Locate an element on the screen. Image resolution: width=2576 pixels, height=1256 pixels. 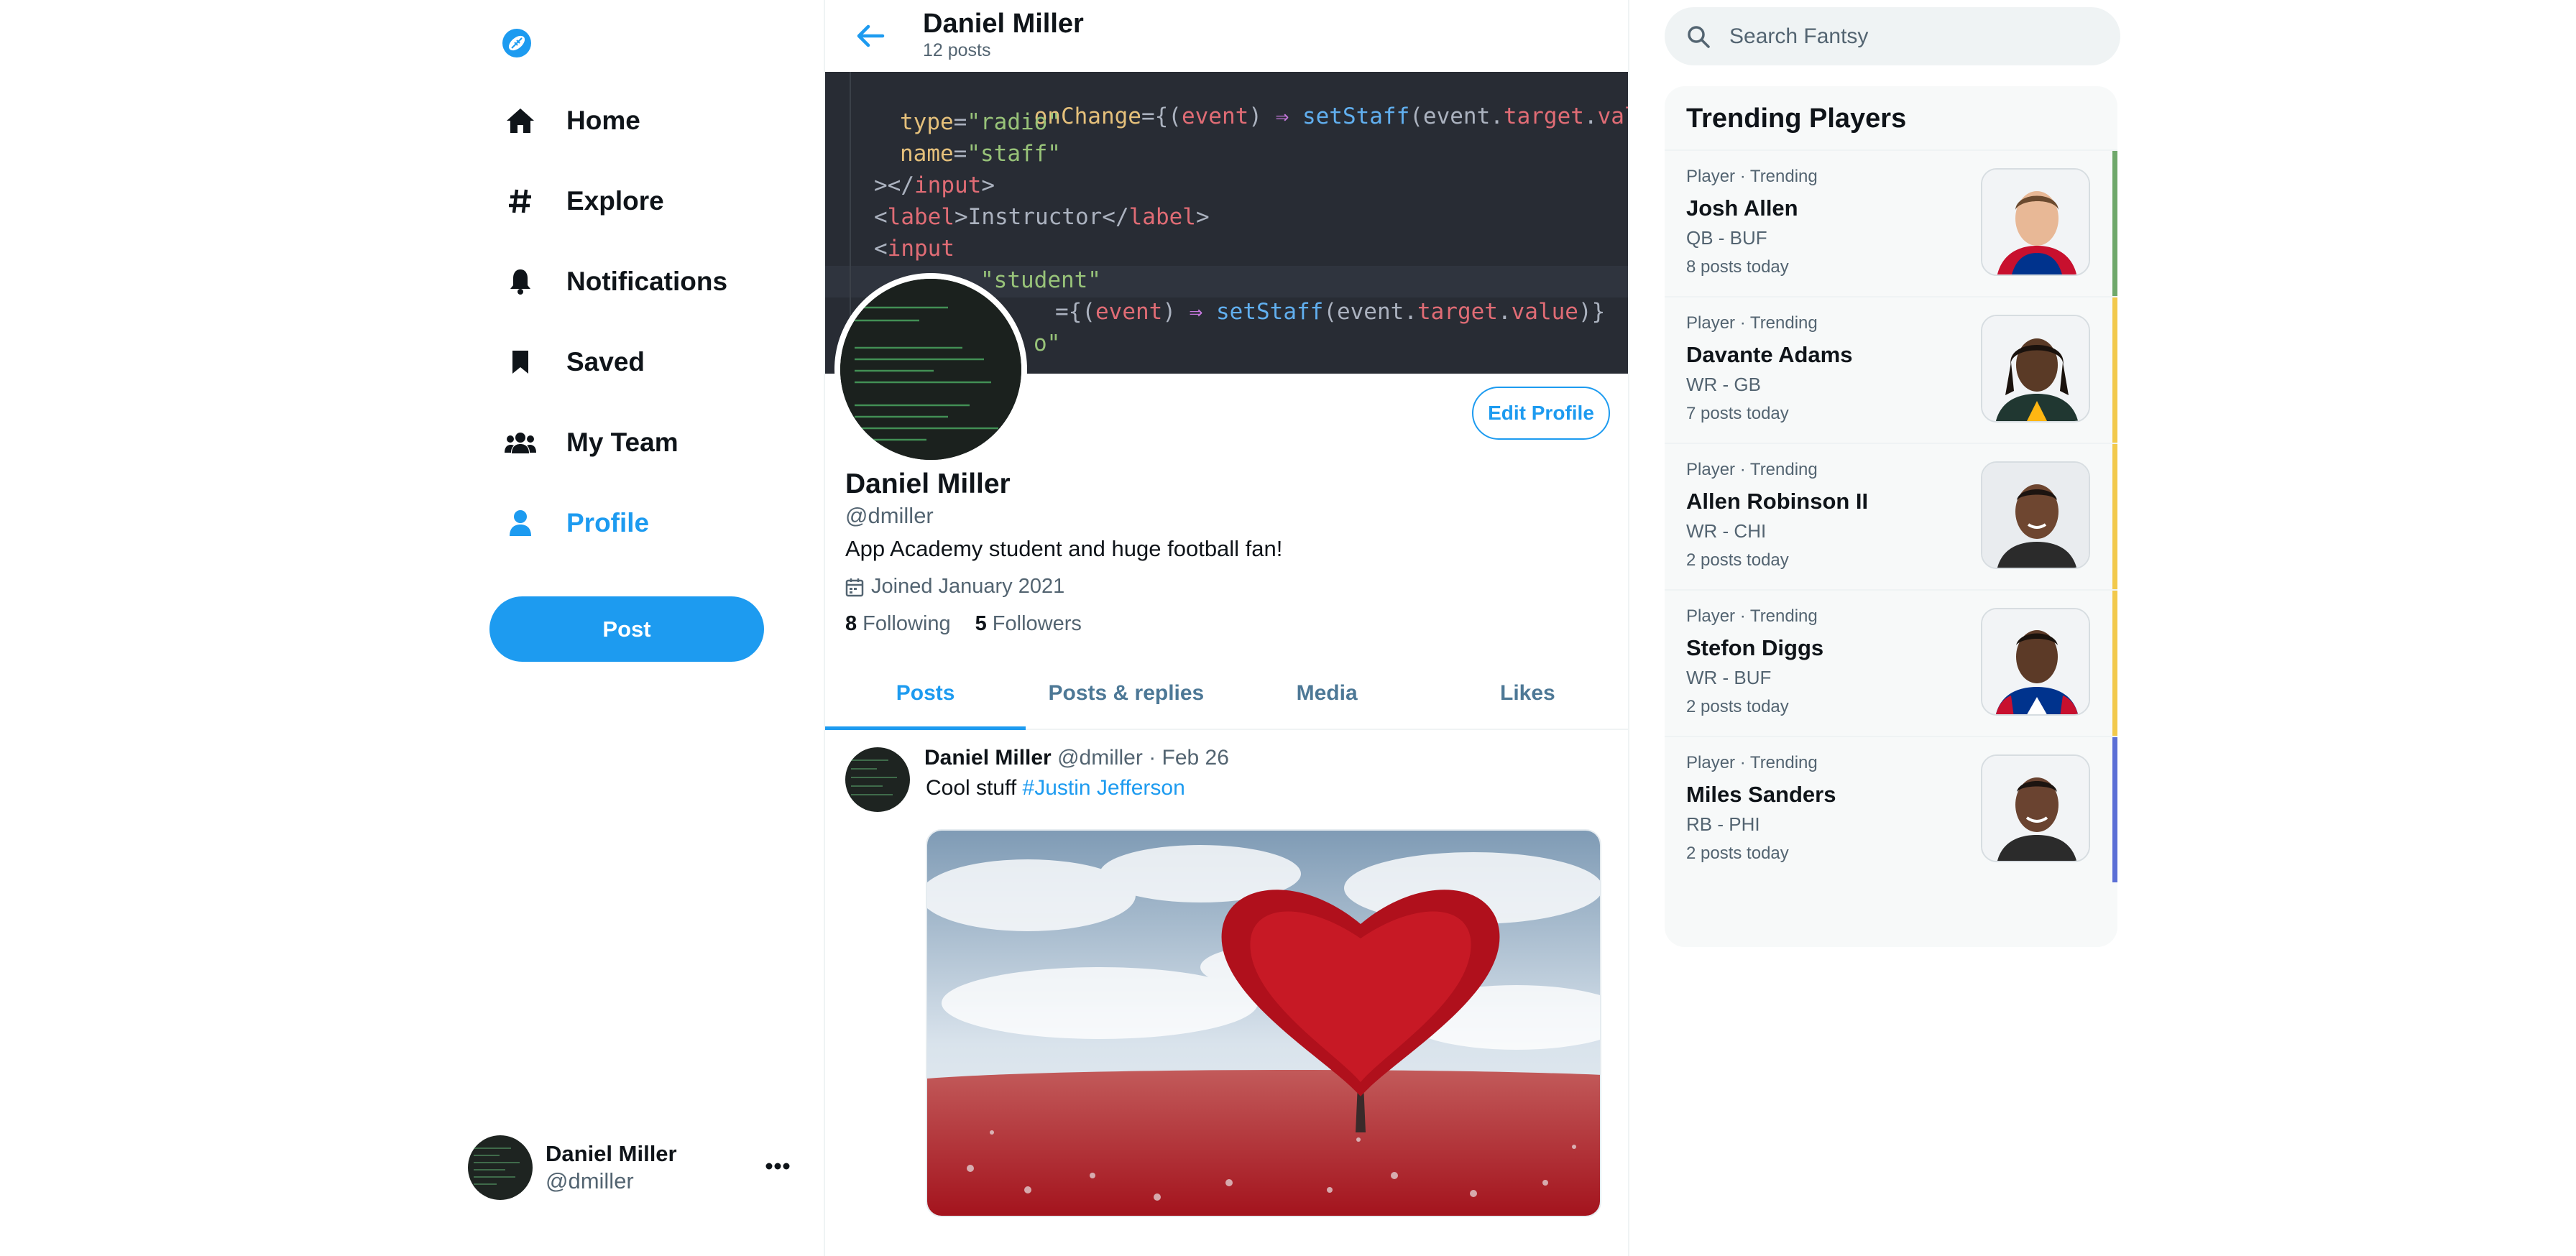
post-header: Daniel Miller @dmiller · Feb 26 is located at coordinates (1076, 758).